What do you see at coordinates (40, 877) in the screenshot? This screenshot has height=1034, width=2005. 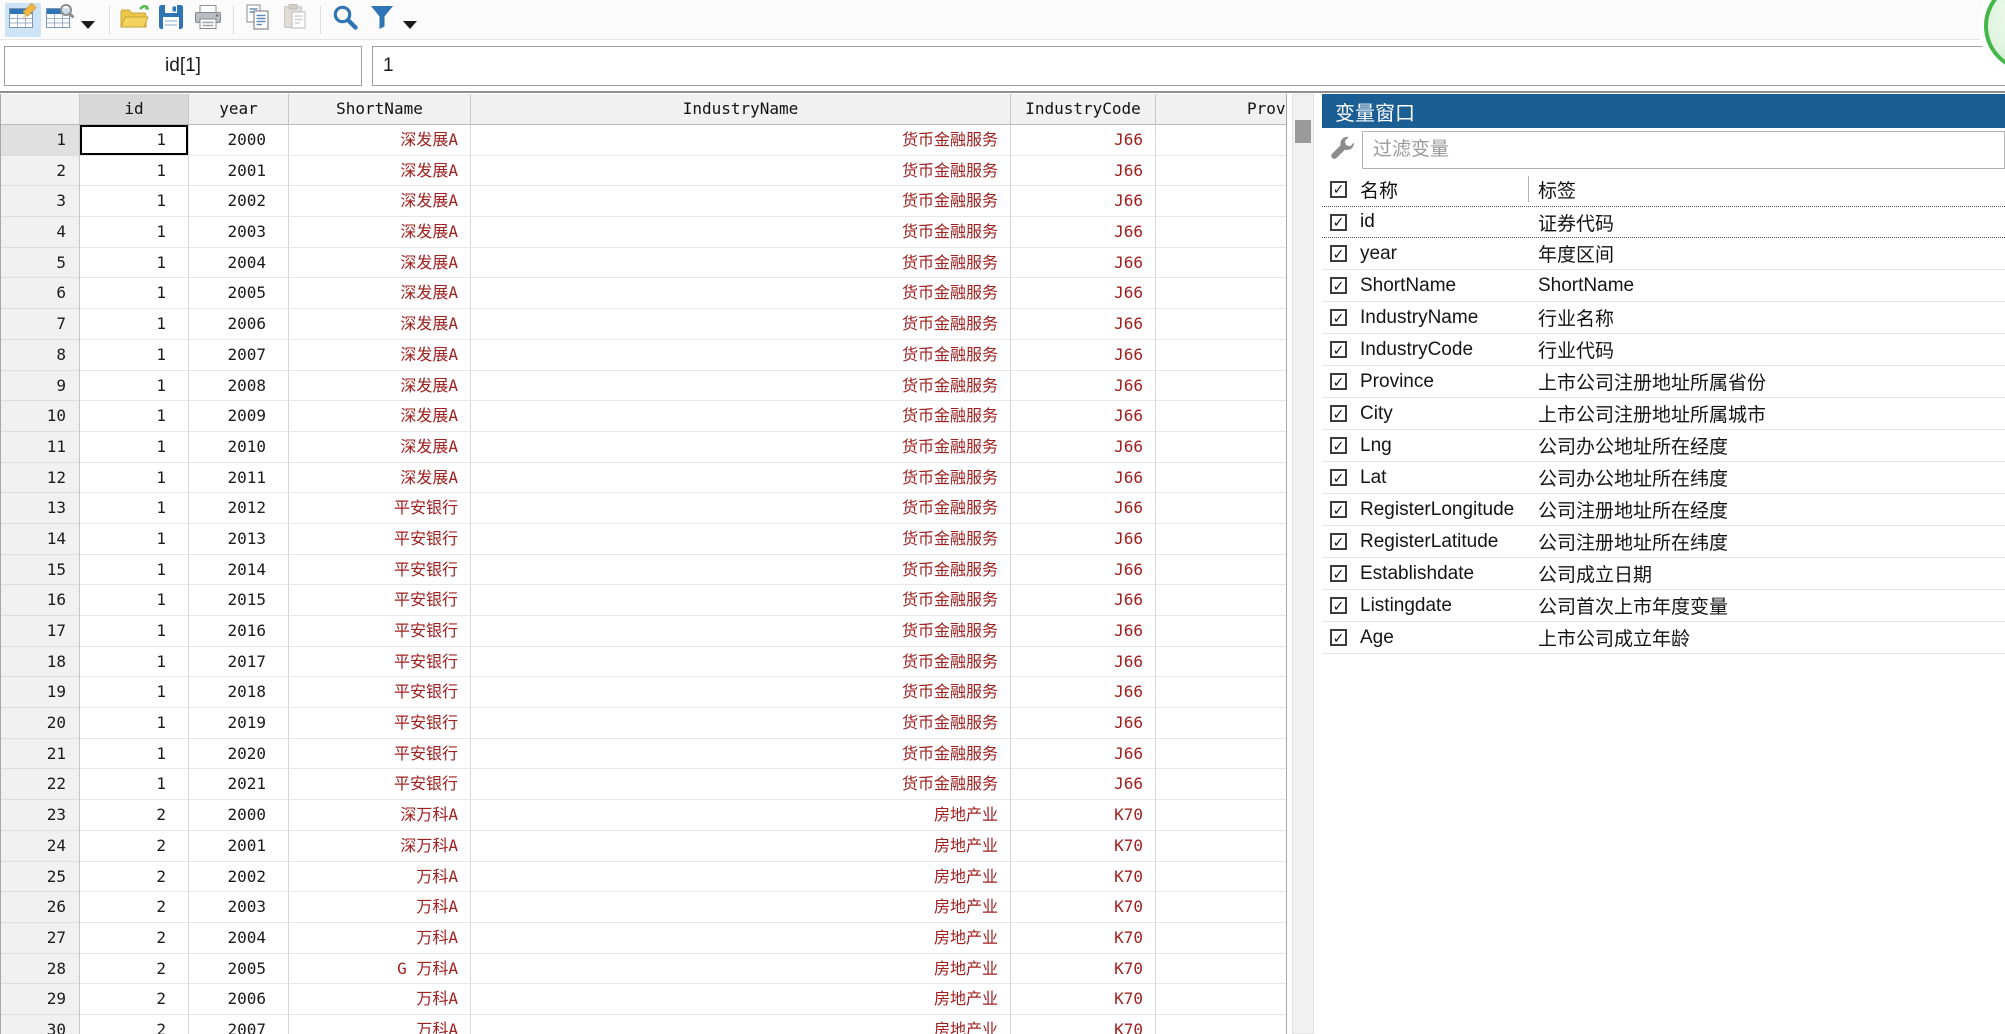 I see `row-number: 25` at bounding box center [40, 877].